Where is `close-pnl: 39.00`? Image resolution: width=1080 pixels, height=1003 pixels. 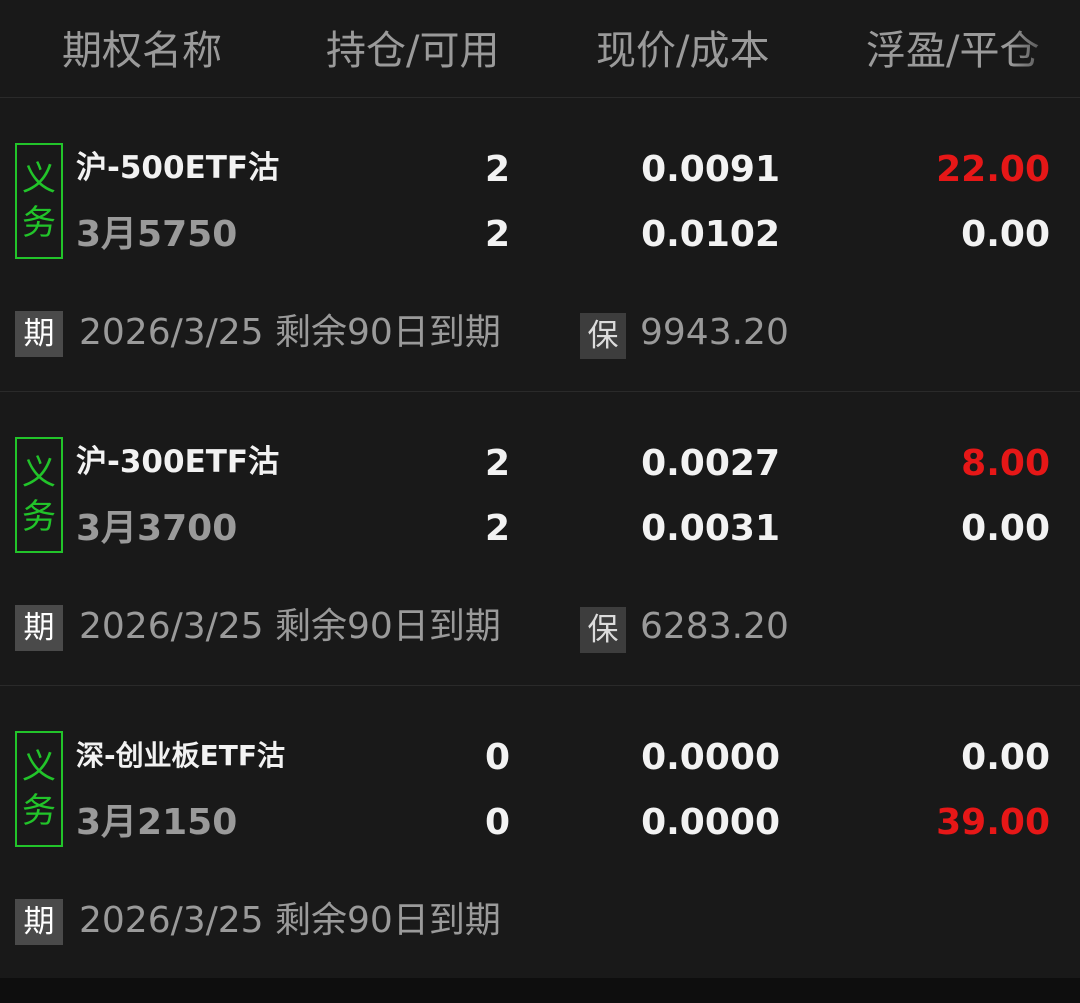
close-pnl: 39.00 is located at coordinates (993, 822).